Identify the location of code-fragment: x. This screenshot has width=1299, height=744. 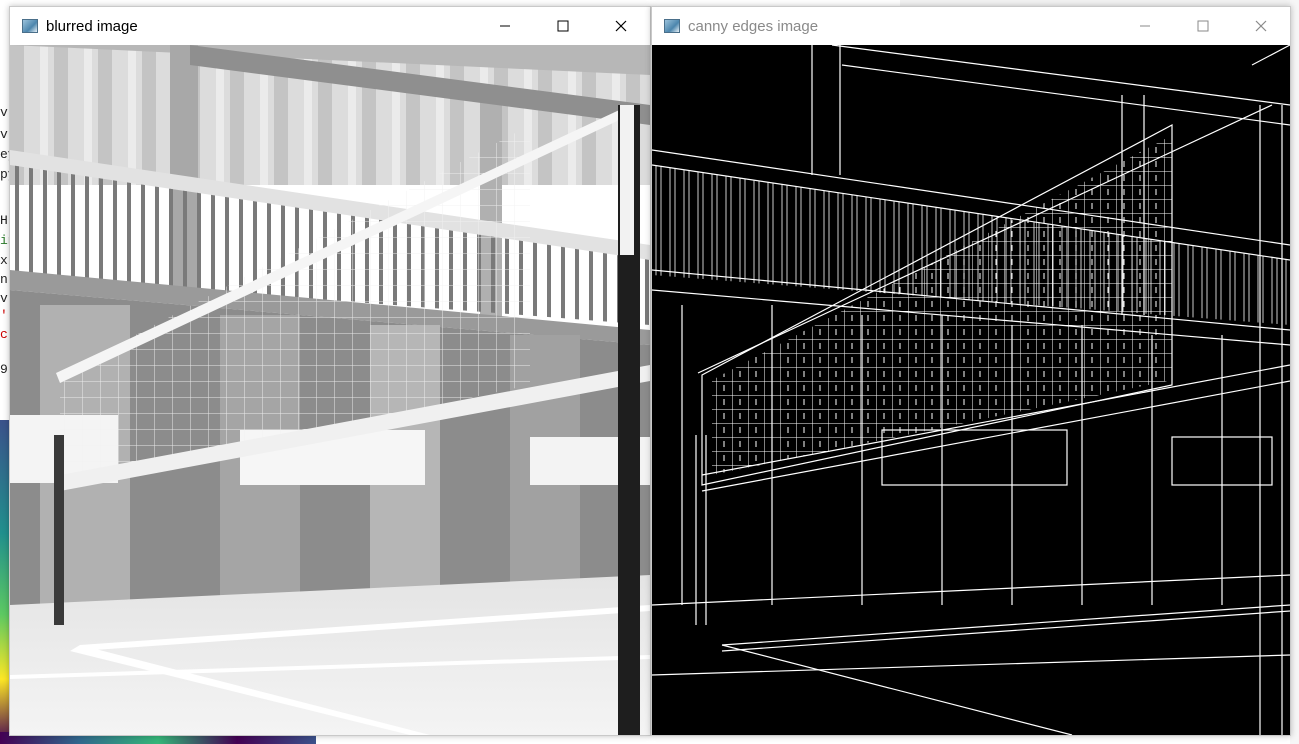
(4, 260).